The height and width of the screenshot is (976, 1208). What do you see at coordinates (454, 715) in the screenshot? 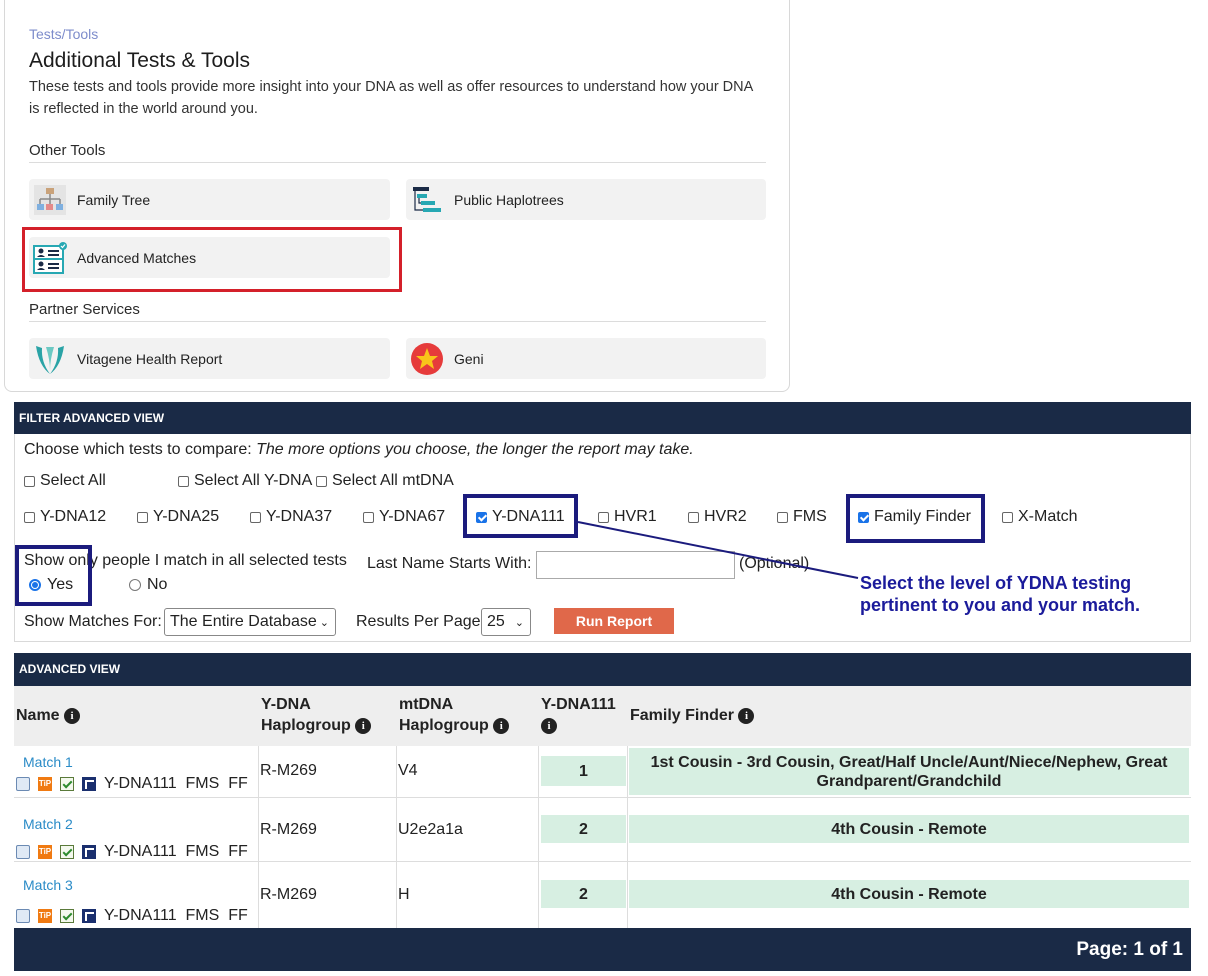
I see `col-mtdna-haplogroup: mtDNA Haplogroup i` at bounding box center [454, 715].